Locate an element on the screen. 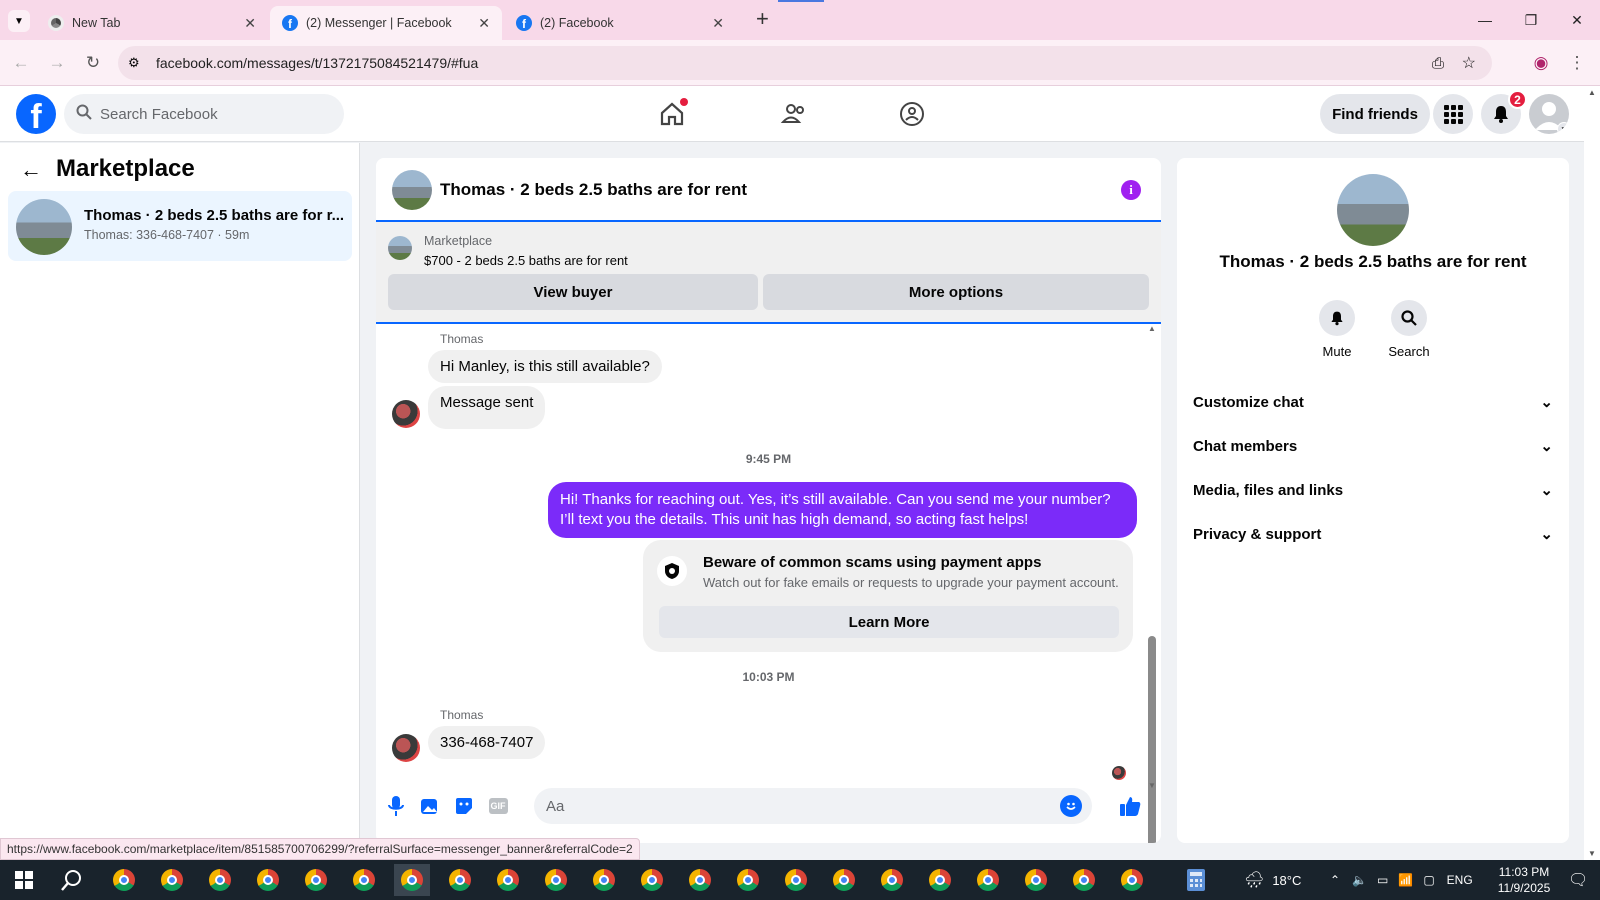 The height and width of the screenshot is (900, 1600). tab-new-tab: New Tab ✕ is located at coordinates (152, 23).